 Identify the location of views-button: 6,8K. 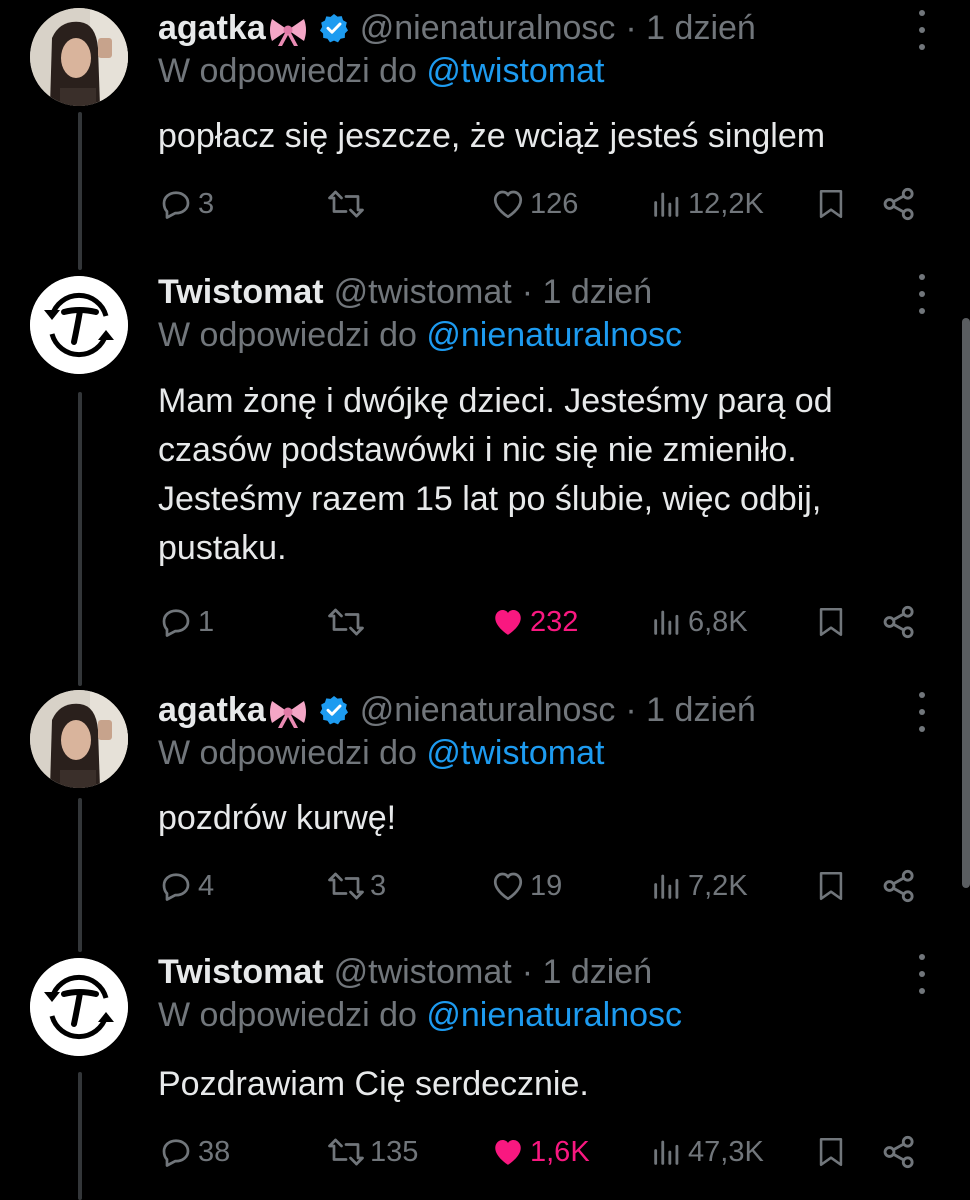
(699, 622).